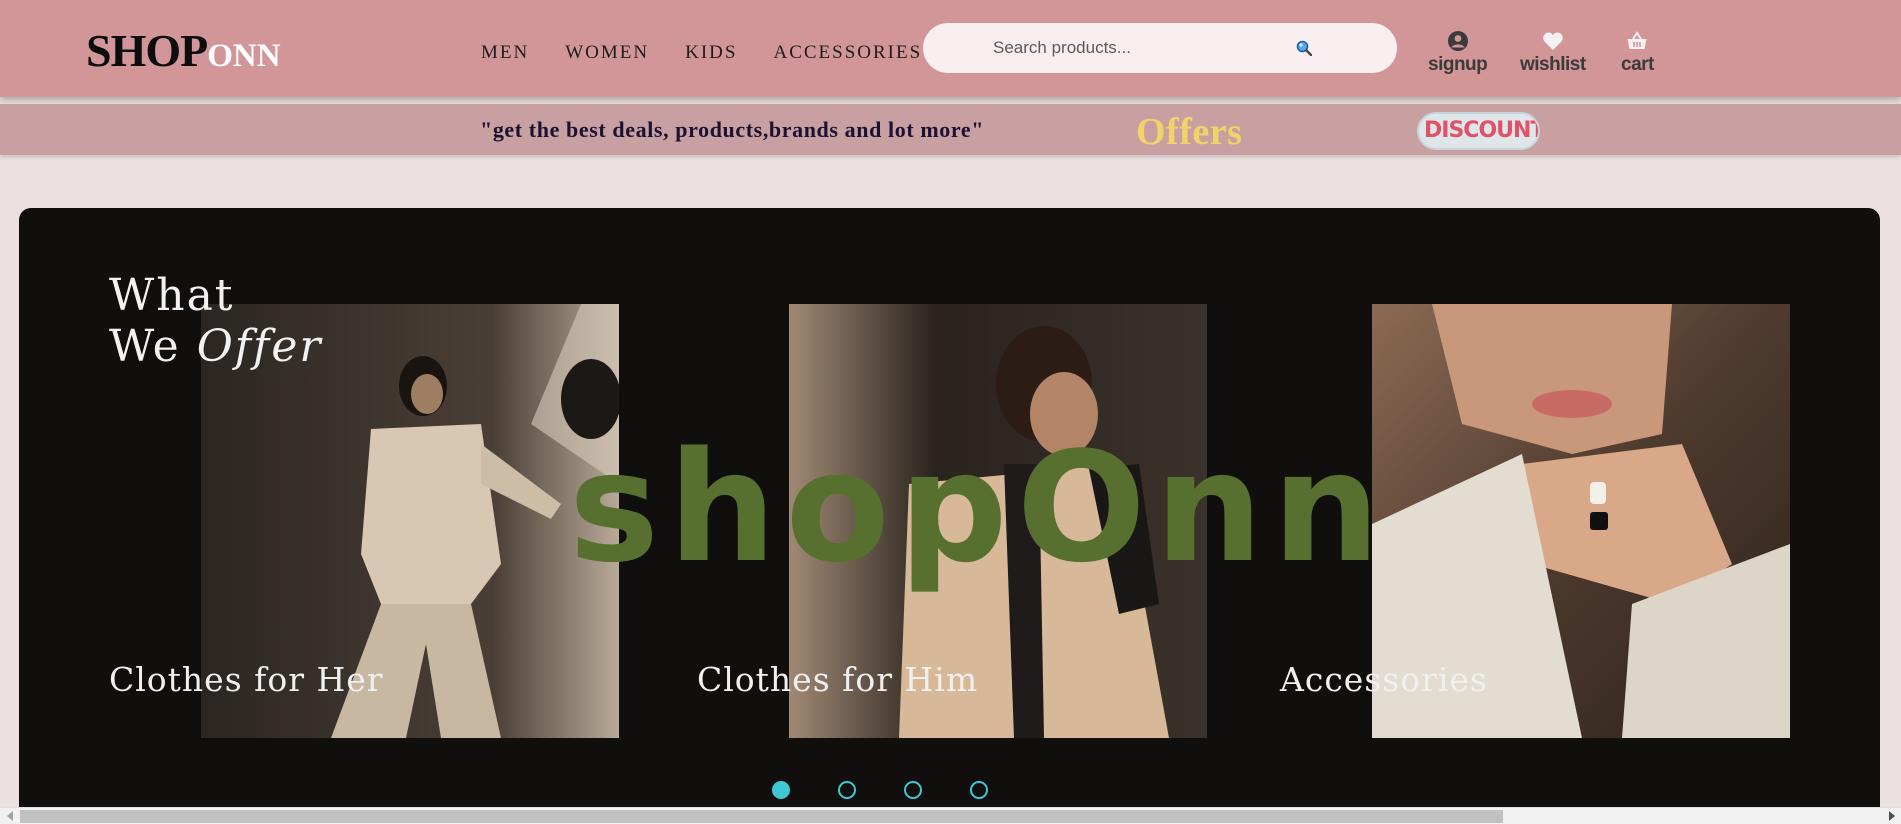  What do you see at coordinates (1457, 41) in the screenshot?
I see `user-icon` at bounding box center [1457, 41].